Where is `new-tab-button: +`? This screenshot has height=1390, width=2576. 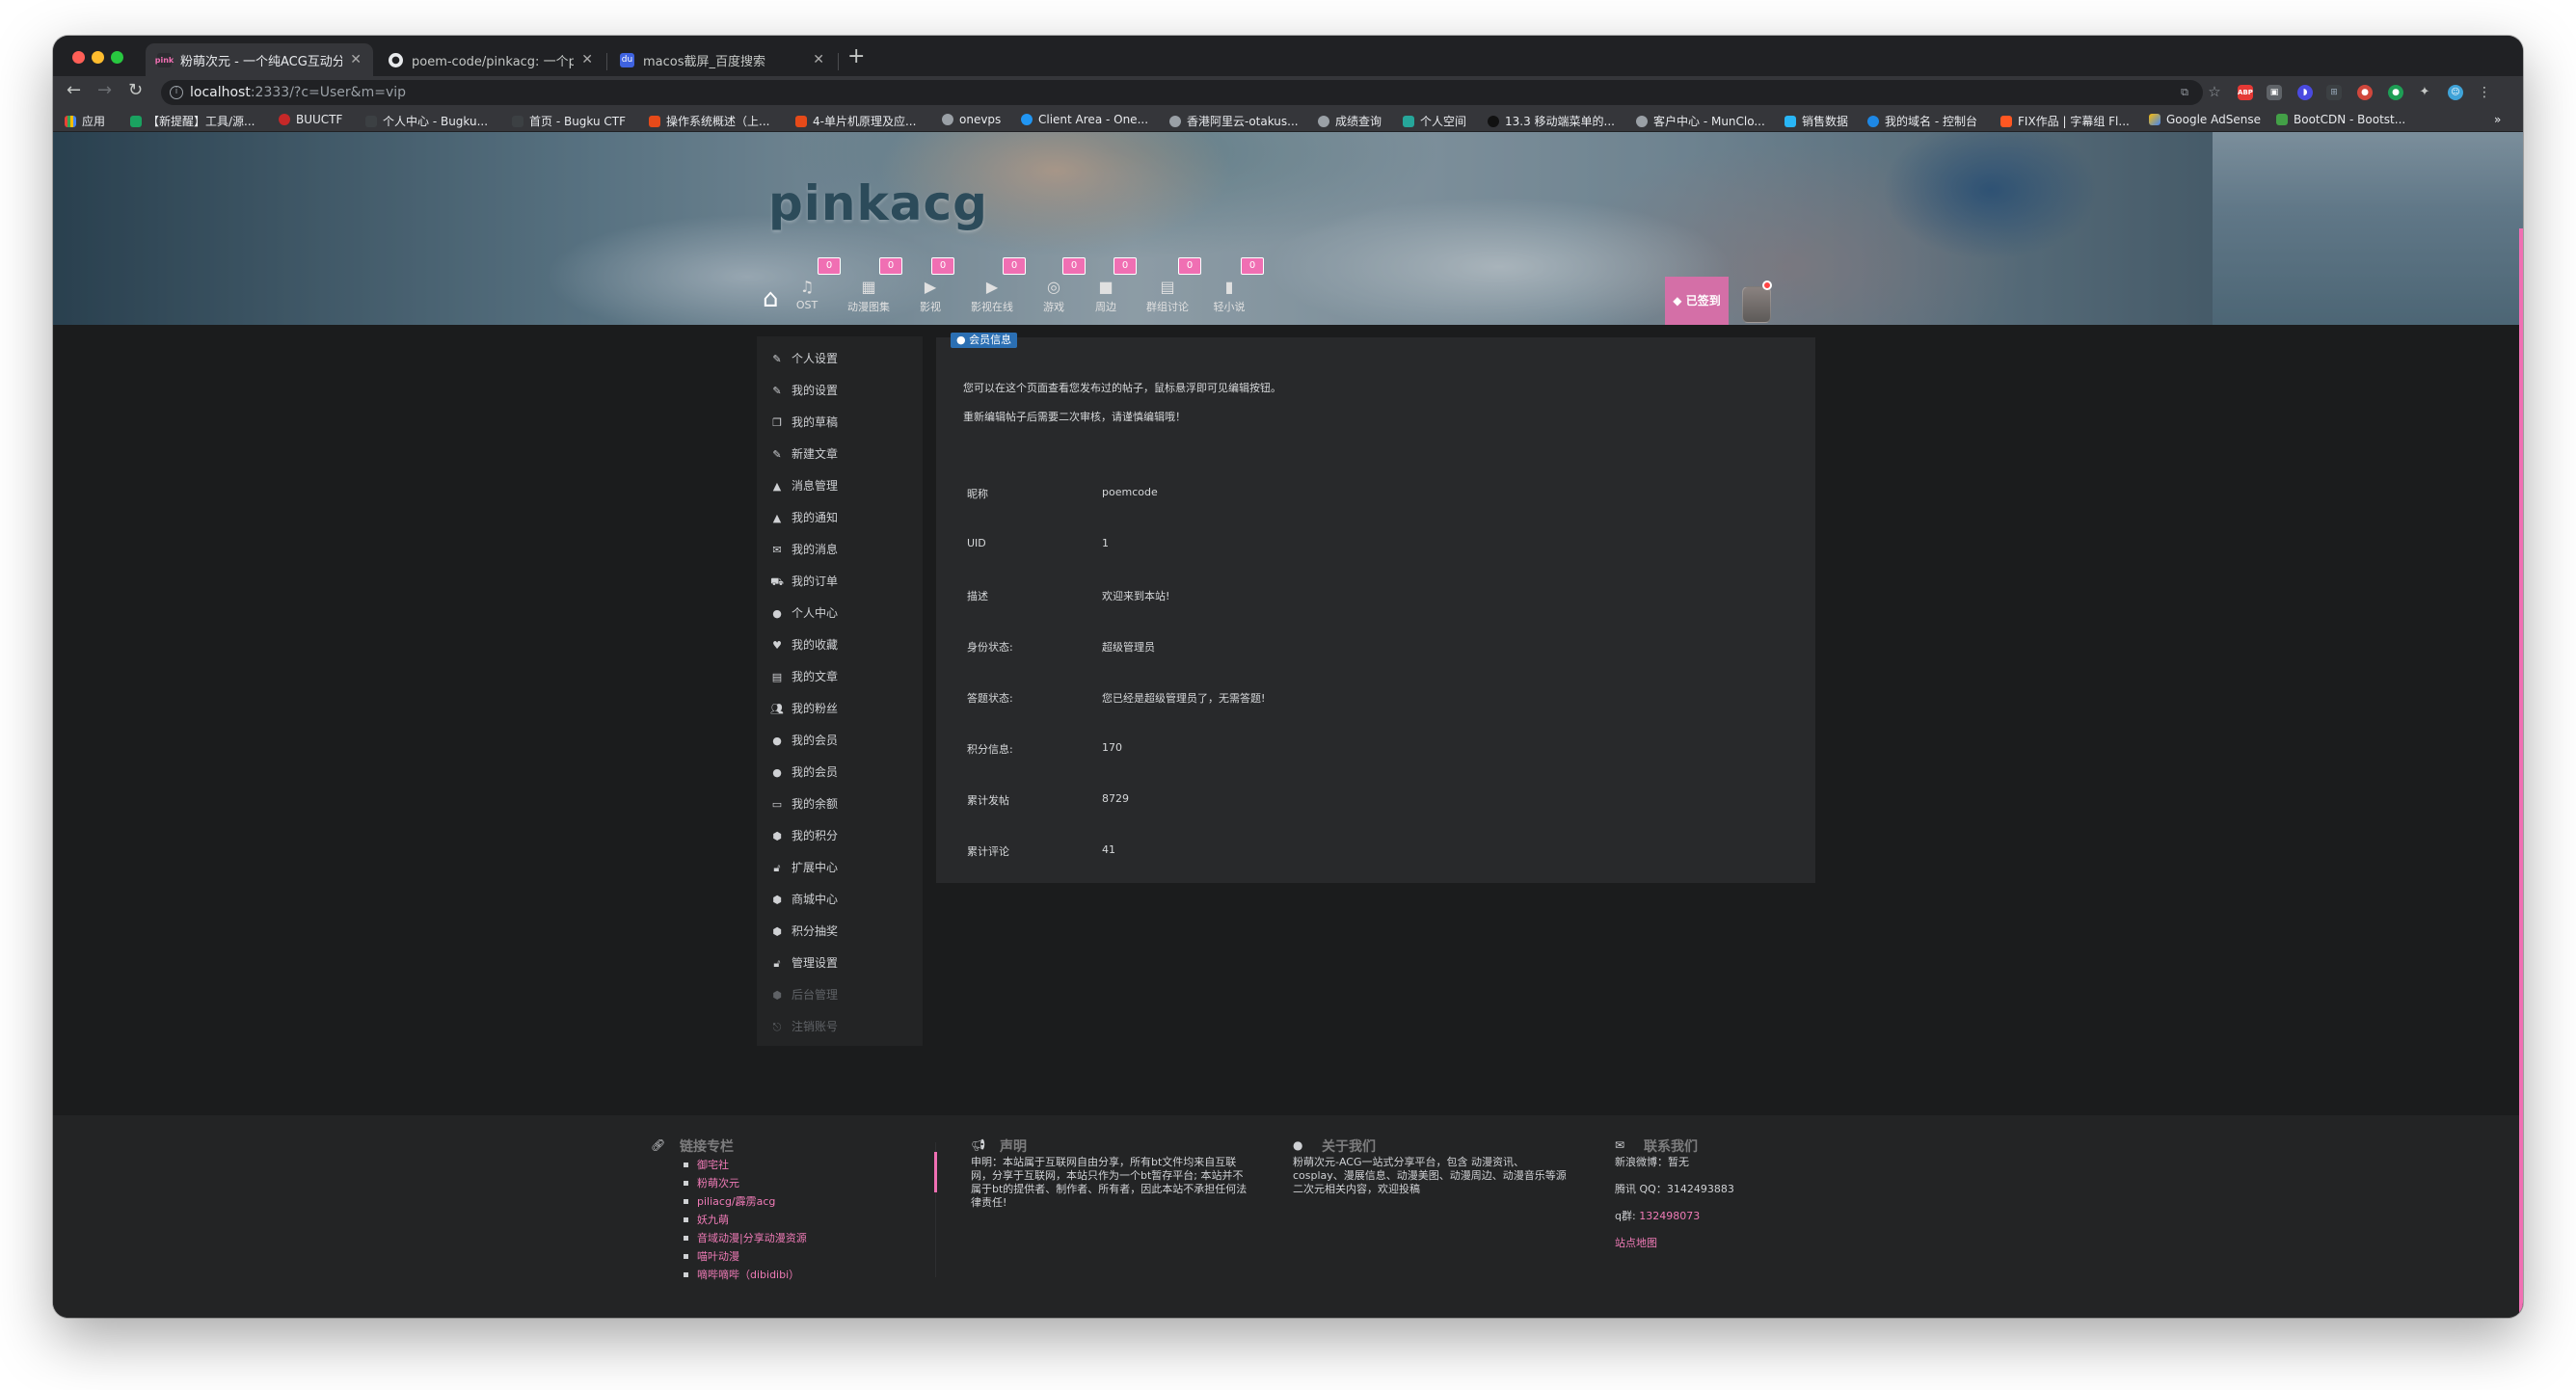 new-tab-button: + is located at coordinates (856, 56).